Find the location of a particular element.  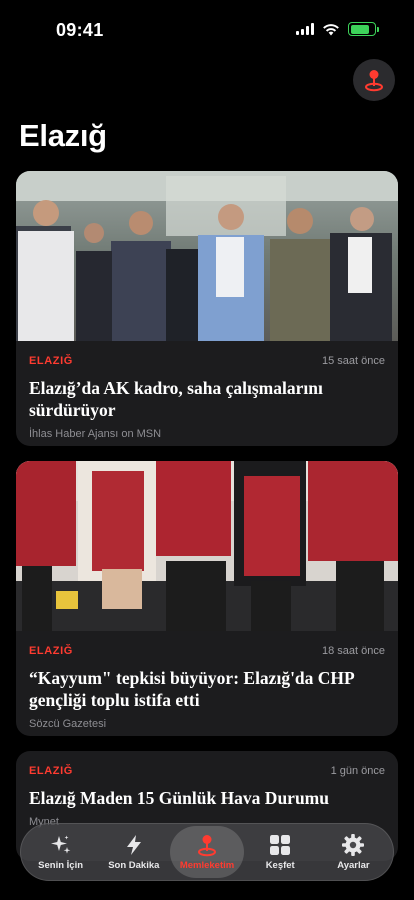

tab-label: Ayarlar is located at coordinates (353, 865).